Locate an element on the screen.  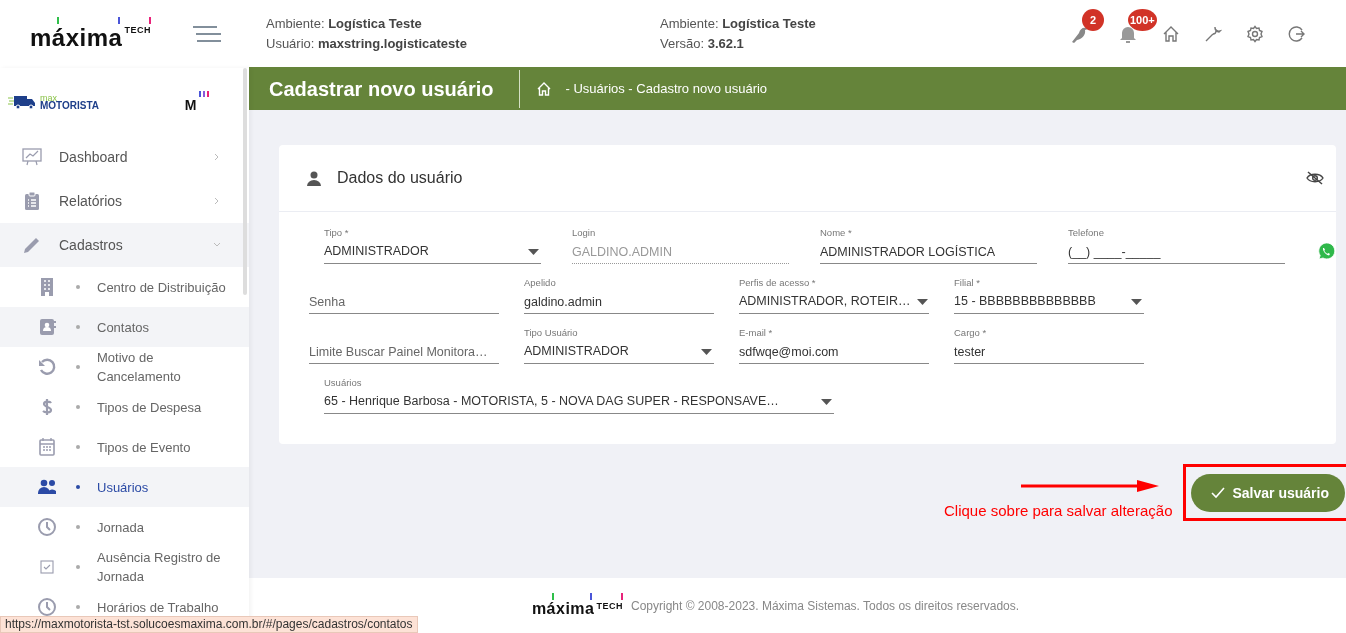
input-field: sdfwqe@moi.com is located at coordinates (834, 352).